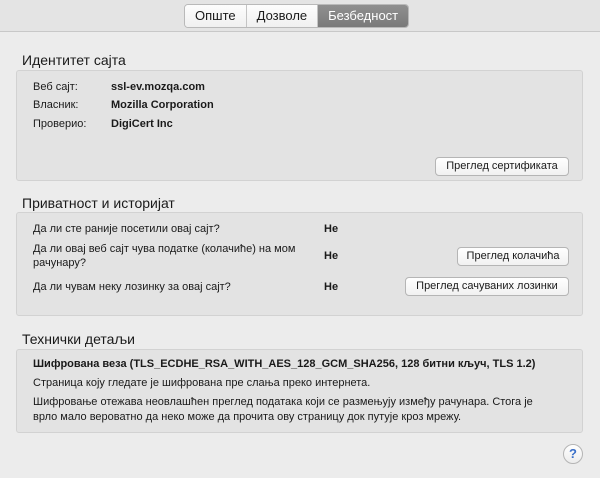  What do you see at coordinates (331, 229) in the screenshot?
I see `visited-answer: Не` at bounding box center [331, 229].